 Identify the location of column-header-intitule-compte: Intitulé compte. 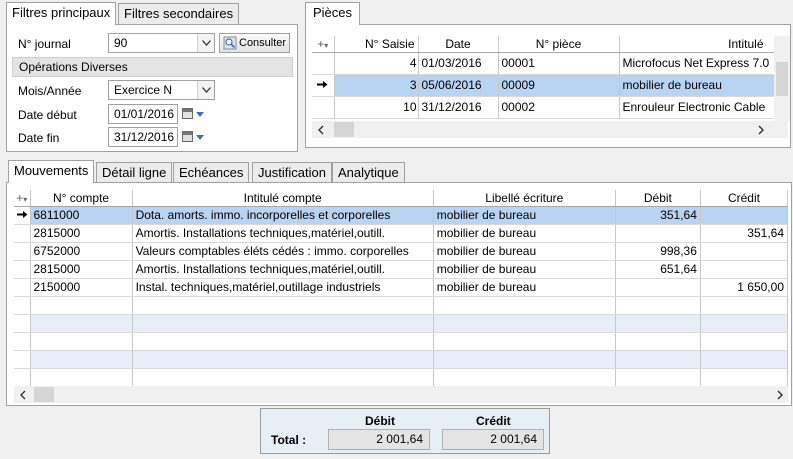
(283, 198).